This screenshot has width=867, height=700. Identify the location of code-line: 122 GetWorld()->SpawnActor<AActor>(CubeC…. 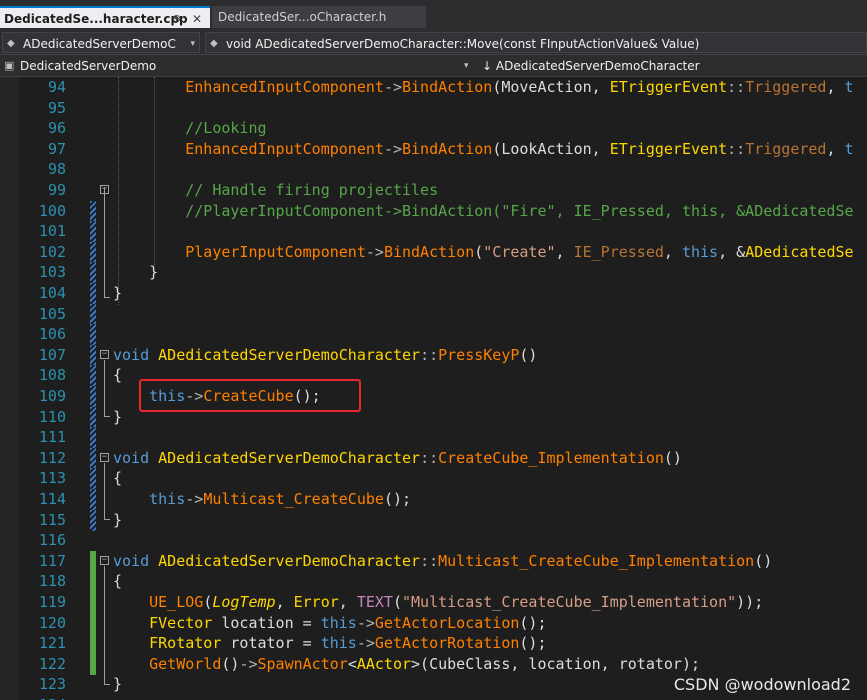
(433, 664).